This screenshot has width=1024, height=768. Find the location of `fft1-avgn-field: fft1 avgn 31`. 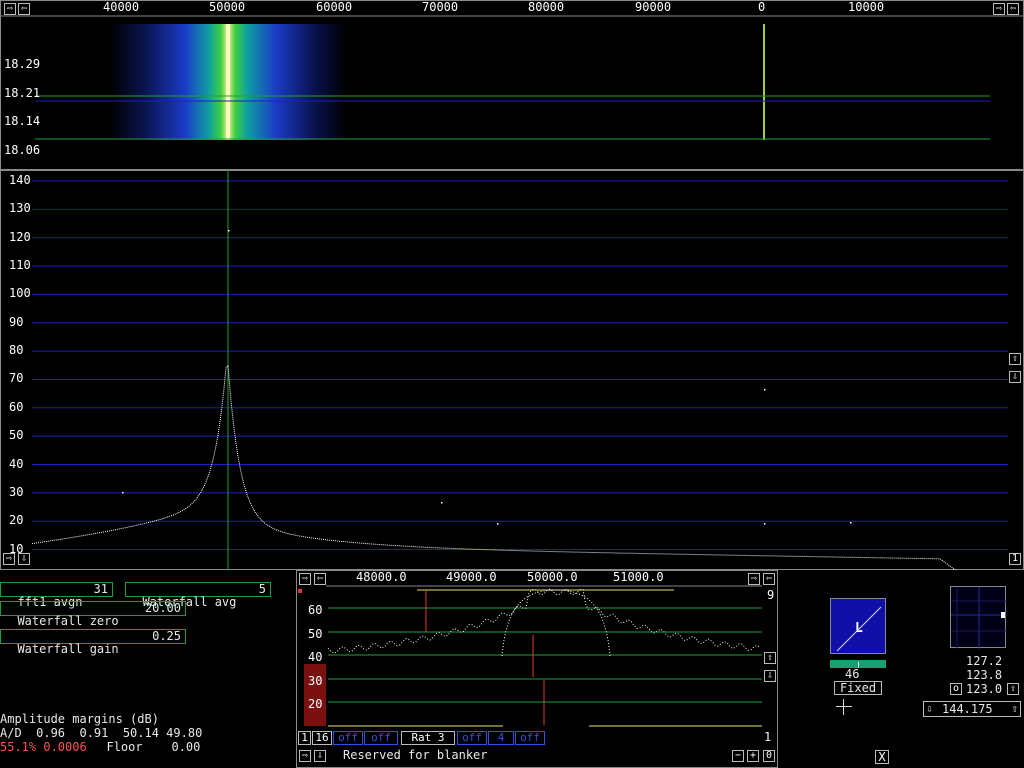

fft1-avgn-field: fft1 avgn 31 is located at coordinates (56, 595).